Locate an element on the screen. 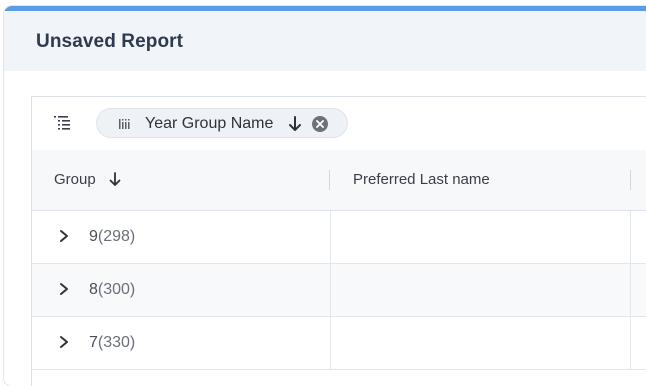  remove-group-icon is located at coordinates (320, 124).